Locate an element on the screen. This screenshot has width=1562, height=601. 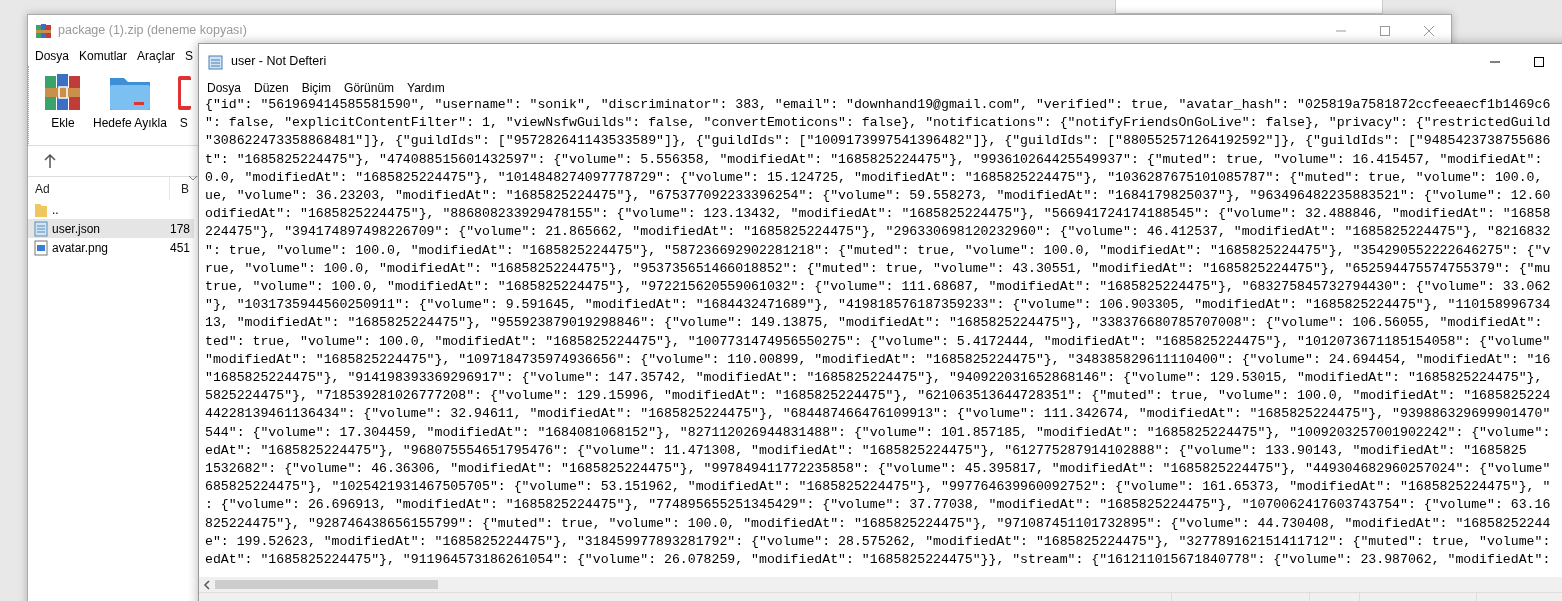
text-line: 5825224475"}, "718539281026777208": {"volume": 129.15996, "modifiedAt": "1685825224475"}, "621063513644728351": {"muted": true, "volume": 100.0, "modifiedAt": "1685825224 is located at coordinates (878, 396).